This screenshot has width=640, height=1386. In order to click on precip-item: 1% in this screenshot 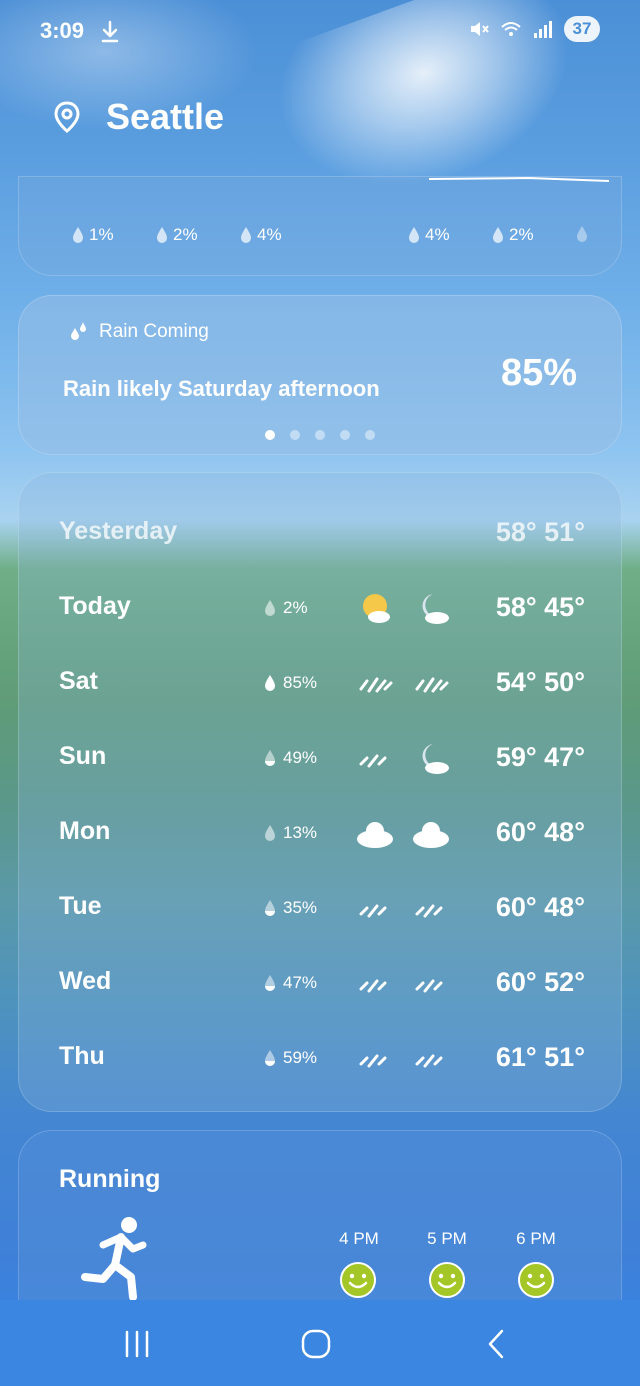, I will do `click(92, 235)`.